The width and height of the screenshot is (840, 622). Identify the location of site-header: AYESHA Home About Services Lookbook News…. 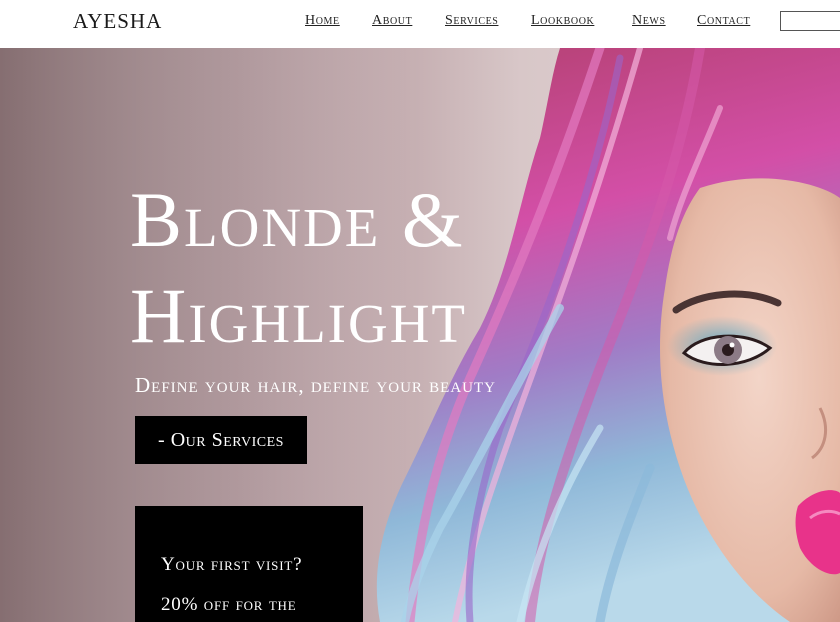
(420, 24).